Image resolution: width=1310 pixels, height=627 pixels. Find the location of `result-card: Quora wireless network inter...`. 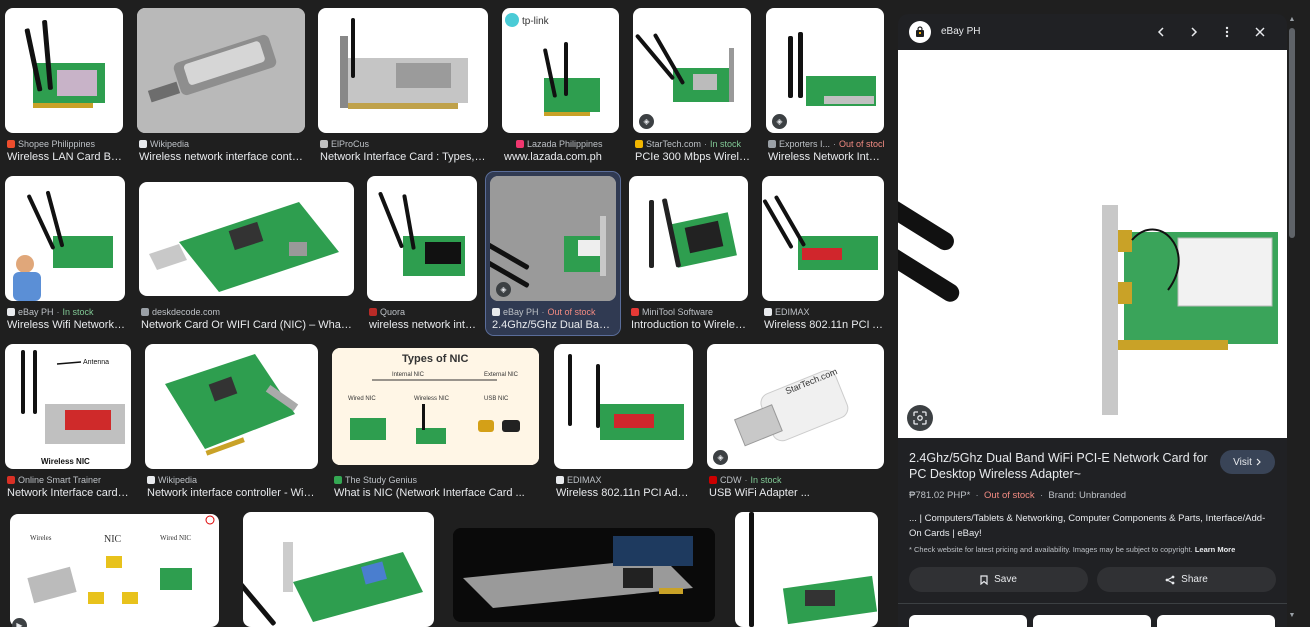

result-card: Quora wireless network inter... is located at coordinates (422, 254).